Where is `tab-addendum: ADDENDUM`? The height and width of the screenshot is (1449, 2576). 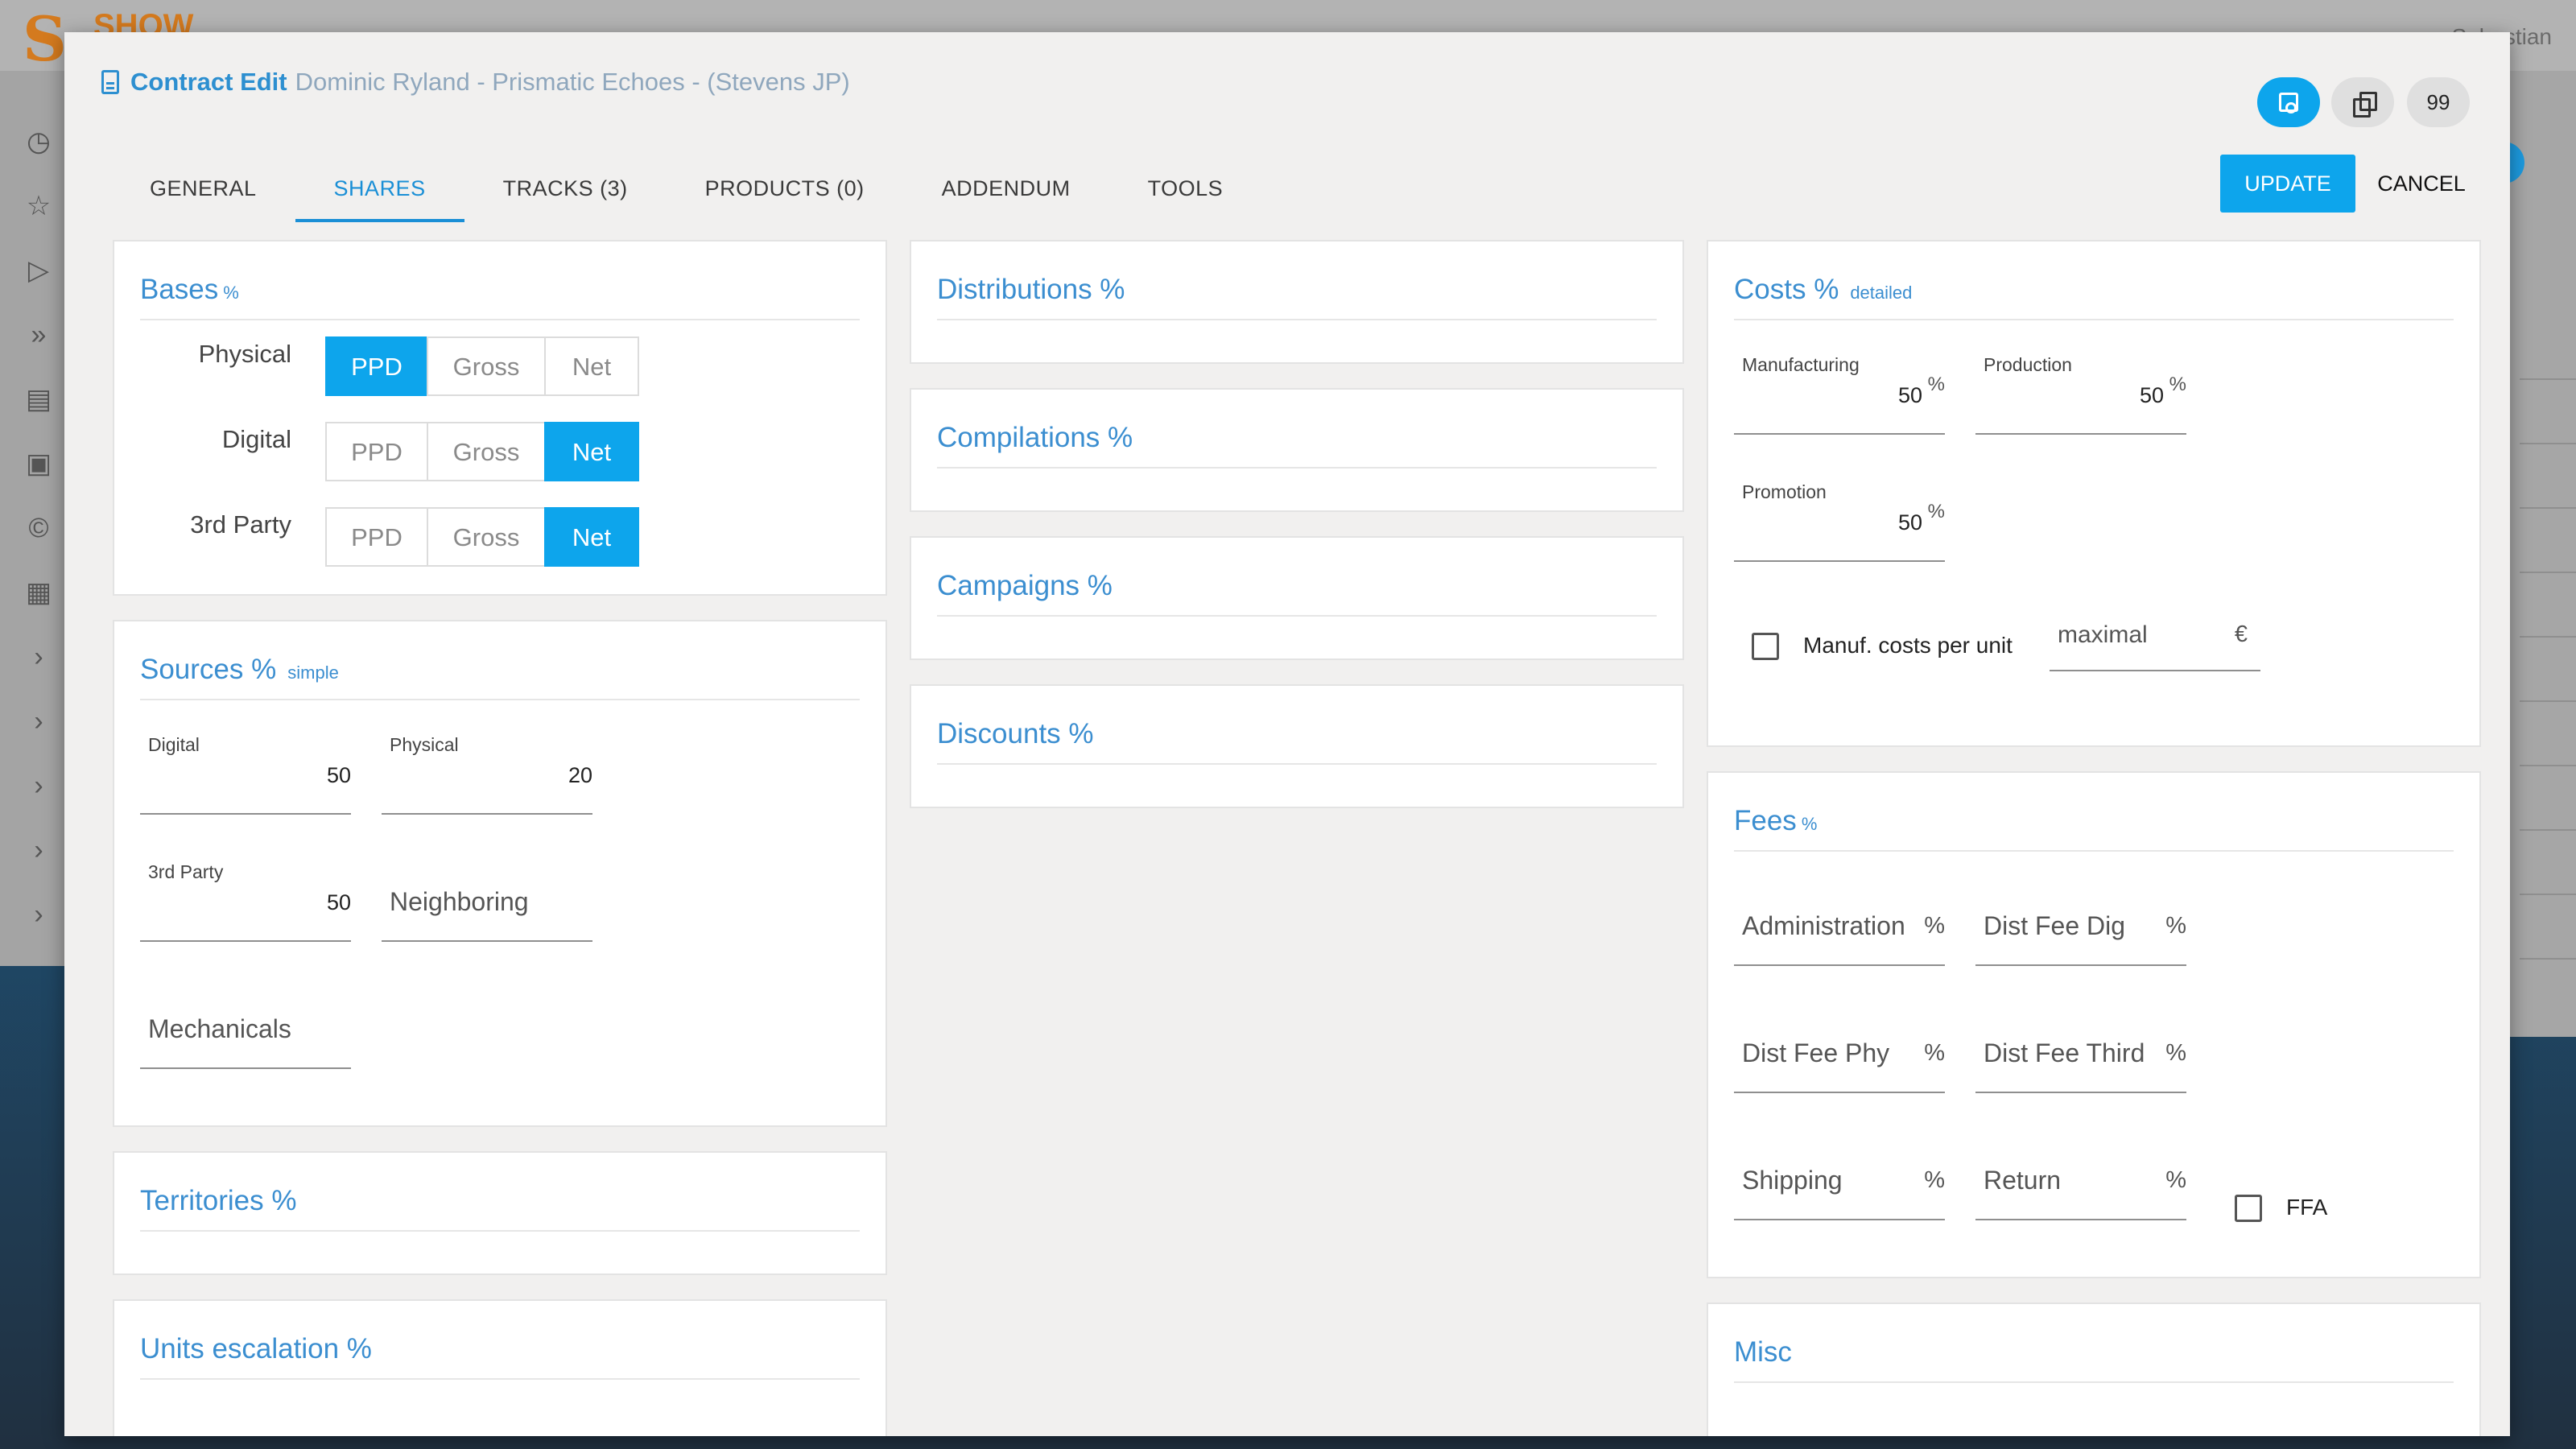
tab-addendum: ADDENDUM is located at coordinates (1006, 191).